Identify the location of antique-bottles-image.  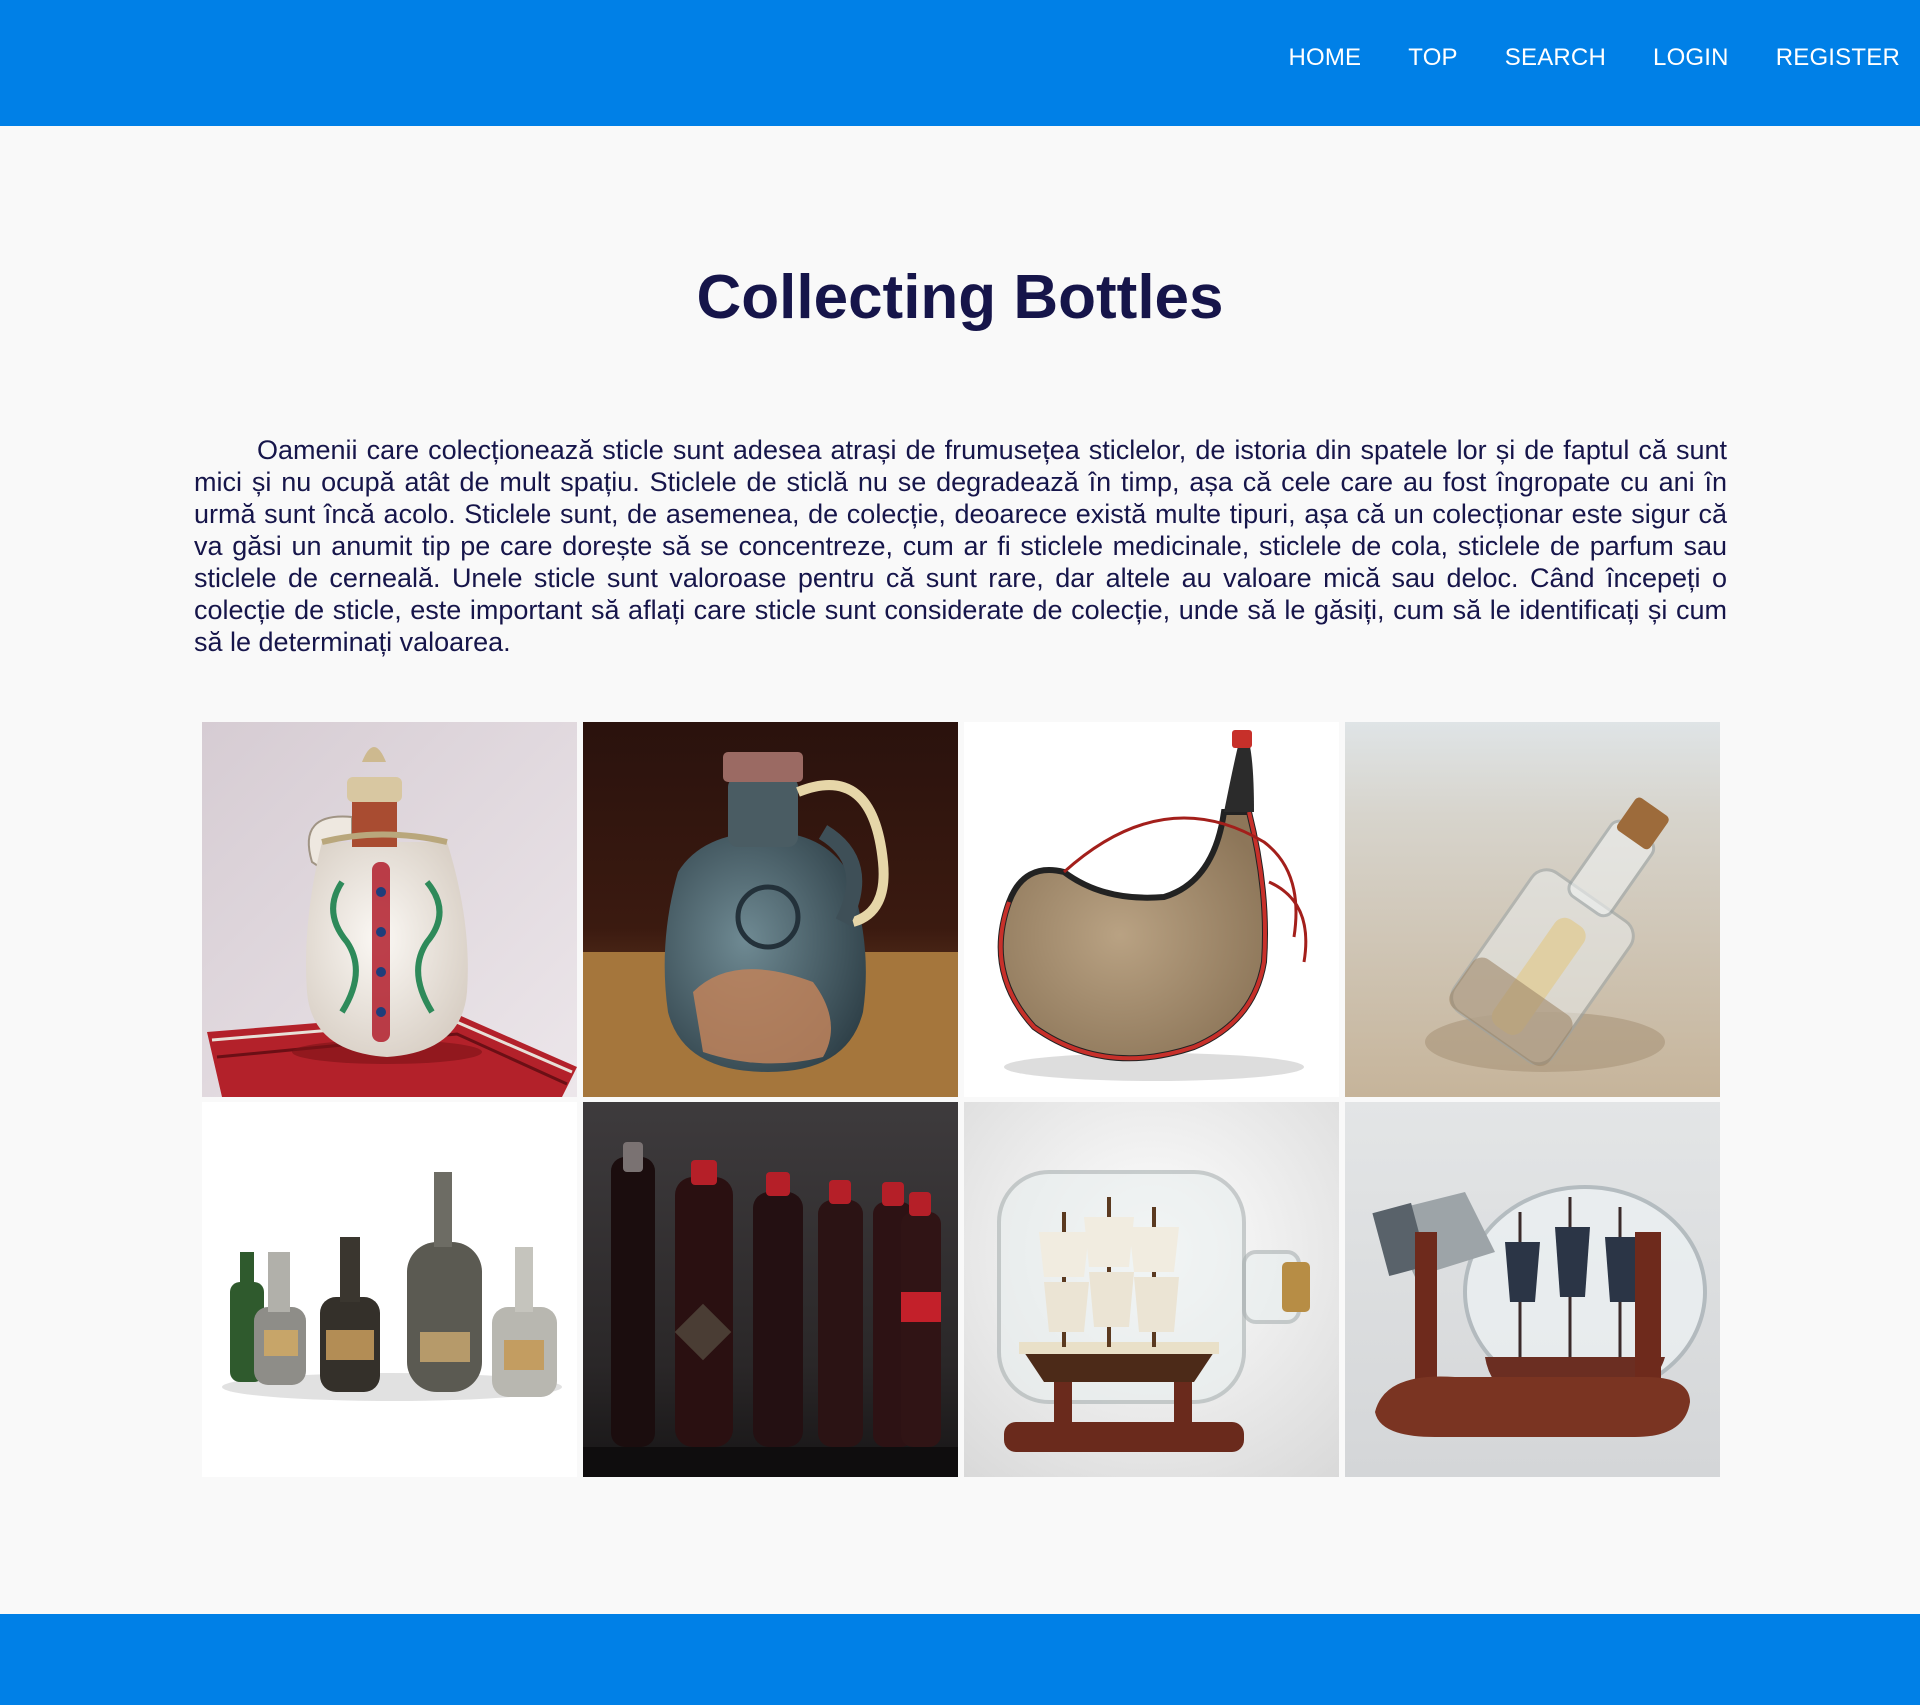
(389, 1289).